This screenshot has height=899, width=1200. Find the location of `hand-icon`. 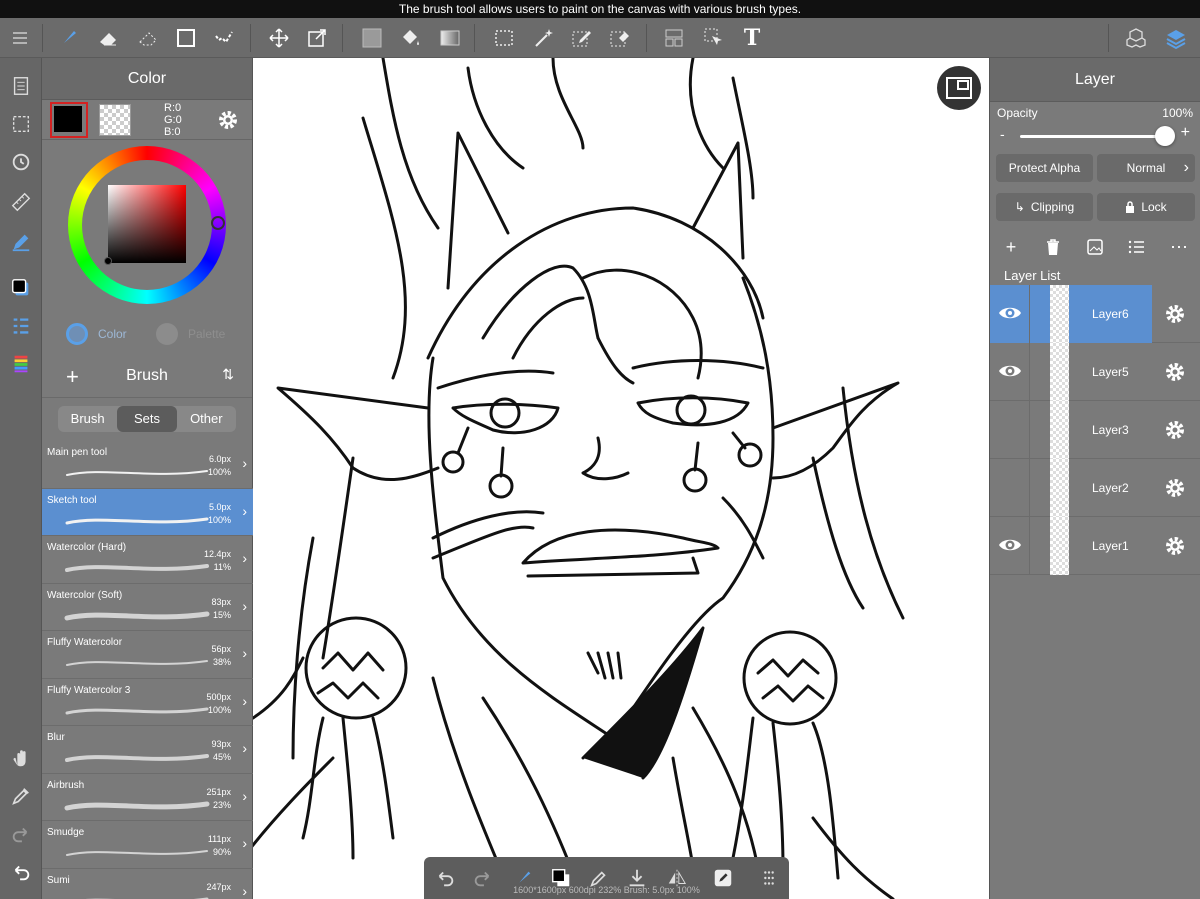

hand-icon is located at coordinates (21, 758).